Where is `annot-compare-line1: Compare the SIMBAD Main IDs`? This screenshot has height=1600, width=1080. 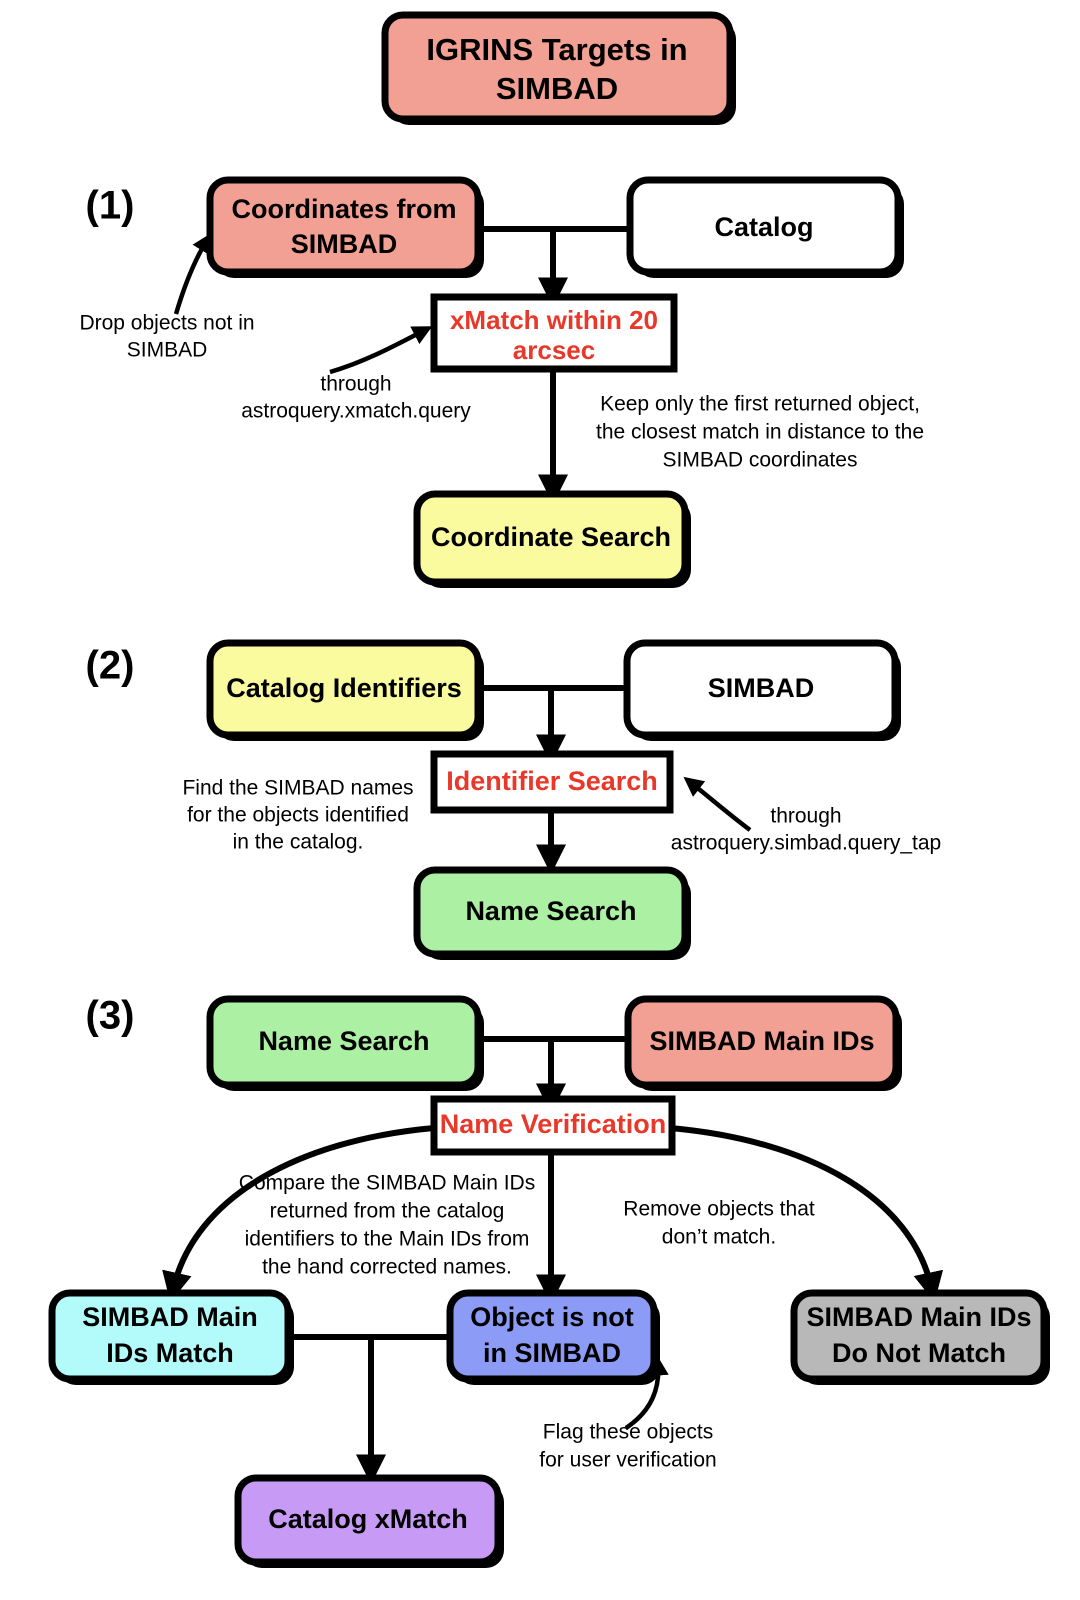
annot-compare-line1: Compare the SIMBAD Main IDs is located at coordinates (387, 1183).